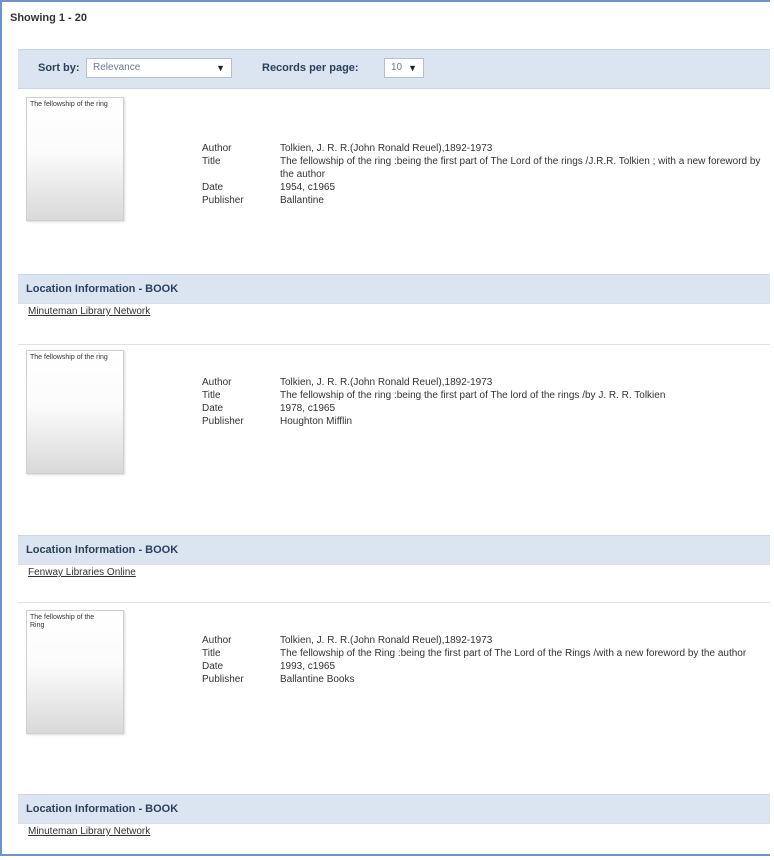  What do you see at coordinates (75, 672) in the screenshot?
I see `cover-thumbnail: The fellowship of the Ring` at bounding box center [75, 672].